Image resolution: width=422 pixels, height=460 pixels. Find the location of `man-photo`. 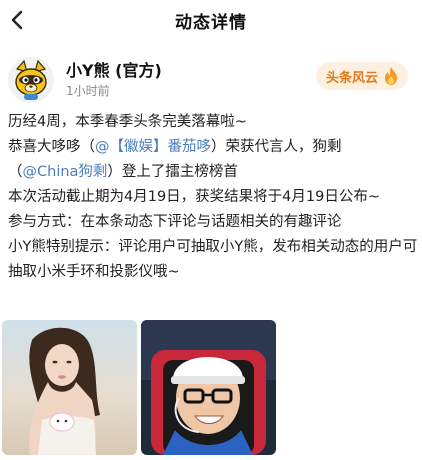

man-photo is located at coordinates (208, 387).